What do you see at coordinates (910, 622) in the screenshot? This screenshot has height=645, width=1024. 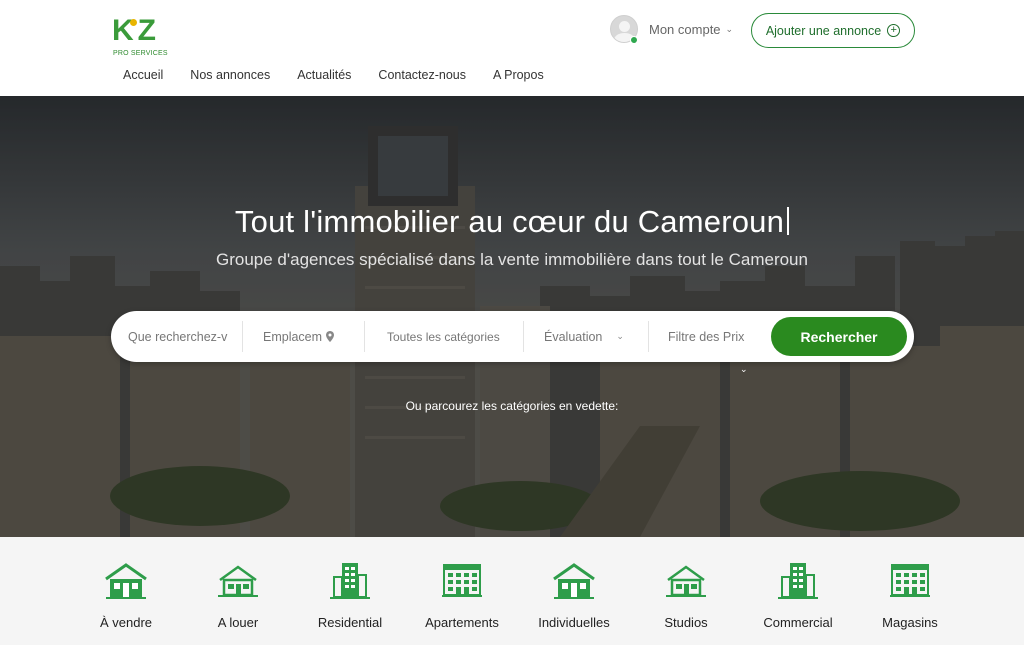 I see `category-label: Magasins` at bounding box center [910, 622].